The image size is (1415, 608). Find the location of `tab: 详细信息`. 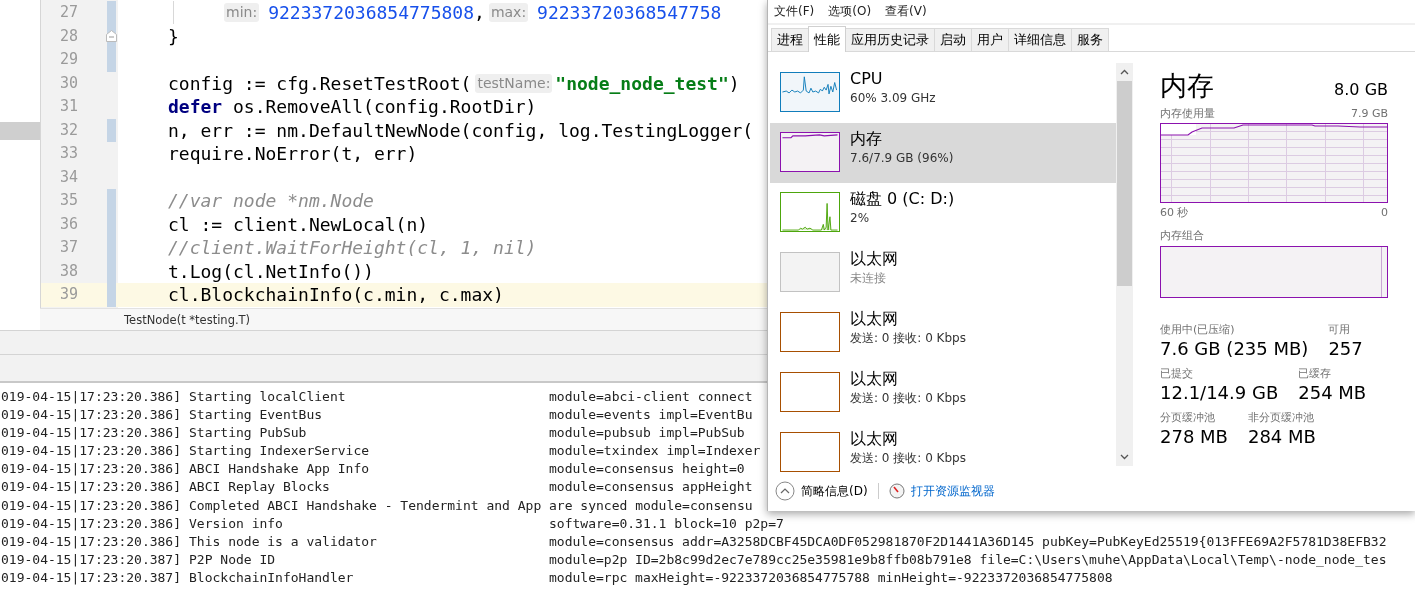

tab: 详细信息 is located at coordinates (1040, 39).